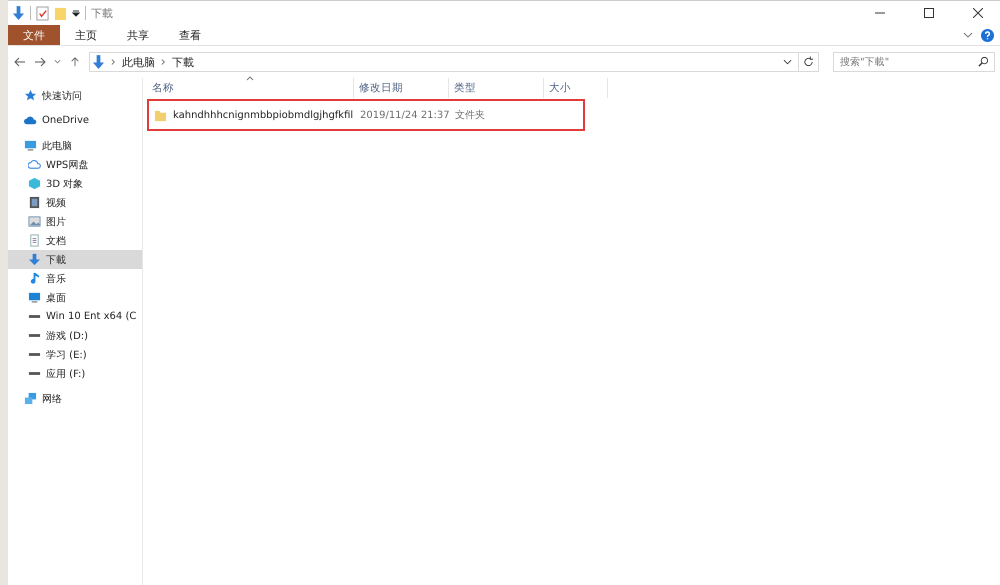 The height and width of the screenshot is (585, 1000). What do you see at coordinates (75, 297) in the screenshot?
I see `sidebar-item: 桌面` at bounding box center [75, 297].